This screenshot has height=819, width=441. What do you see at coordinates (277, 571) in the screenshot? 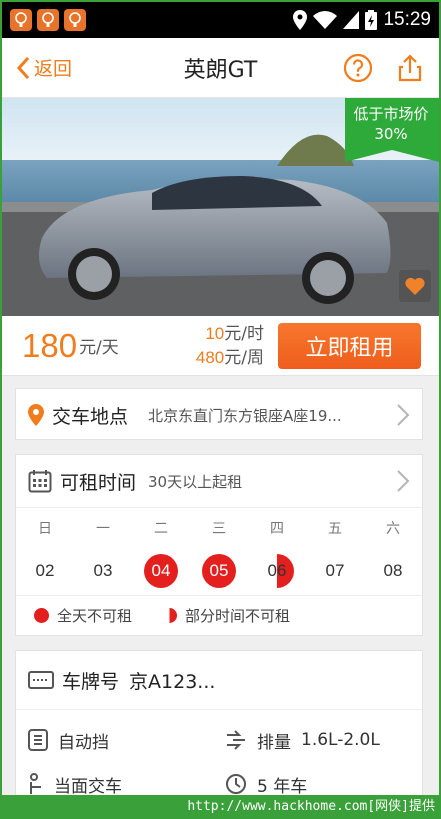
I see `calendar-date: 06` at bounding box center [277, 571].